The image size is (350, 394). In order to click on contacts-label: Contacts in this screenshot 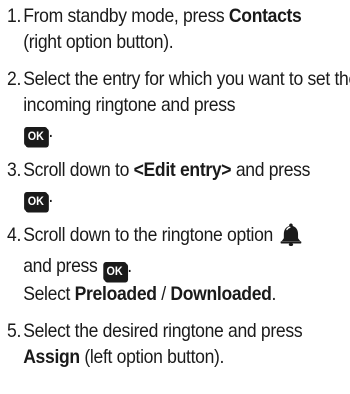, I will do `click(265, 16)`.